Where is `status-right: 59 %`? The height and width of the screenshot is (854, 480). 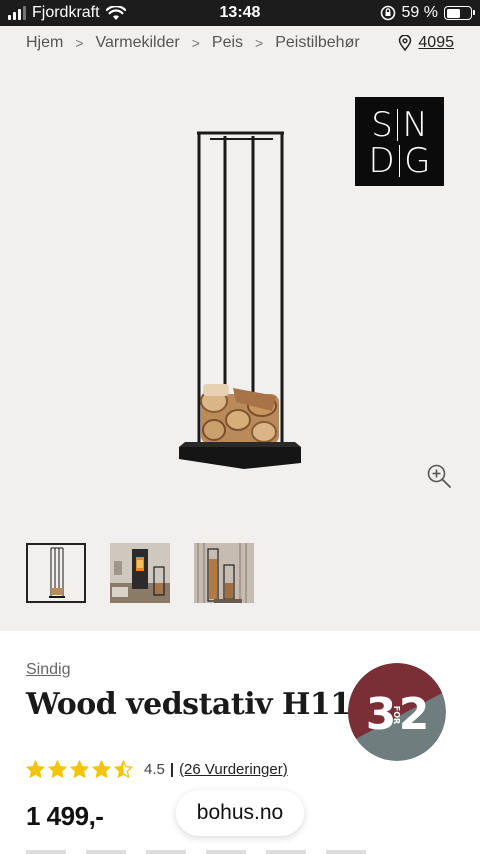
status-right: 59 % is located at coordinates (427, 13).